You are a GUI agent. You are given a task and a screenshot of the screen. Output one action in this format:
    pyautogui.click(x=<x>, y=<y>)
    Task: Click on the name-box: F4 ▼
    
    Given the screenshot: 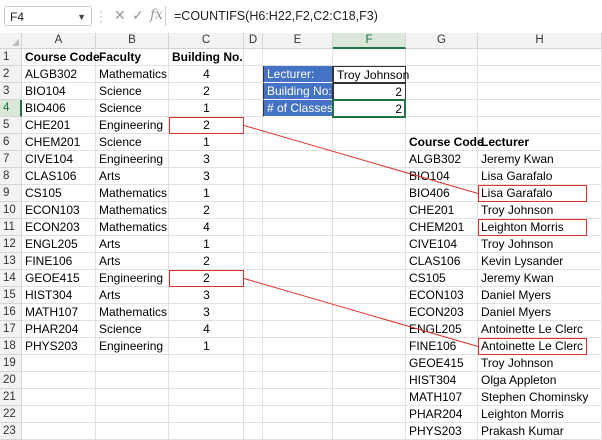 What is the action you would take?
    pyautogui.click(x=48, y=16)
    